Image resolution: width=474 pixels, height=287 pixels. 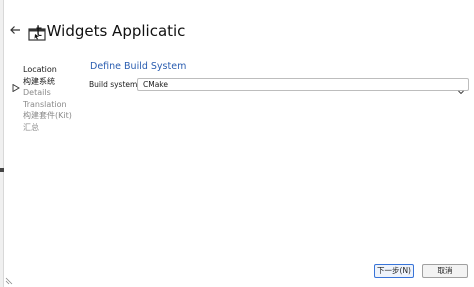 What do you see at coordinates (45, 104) in the screenshot?
I see `step-translation: Translation` at bounding box center [45, 104].